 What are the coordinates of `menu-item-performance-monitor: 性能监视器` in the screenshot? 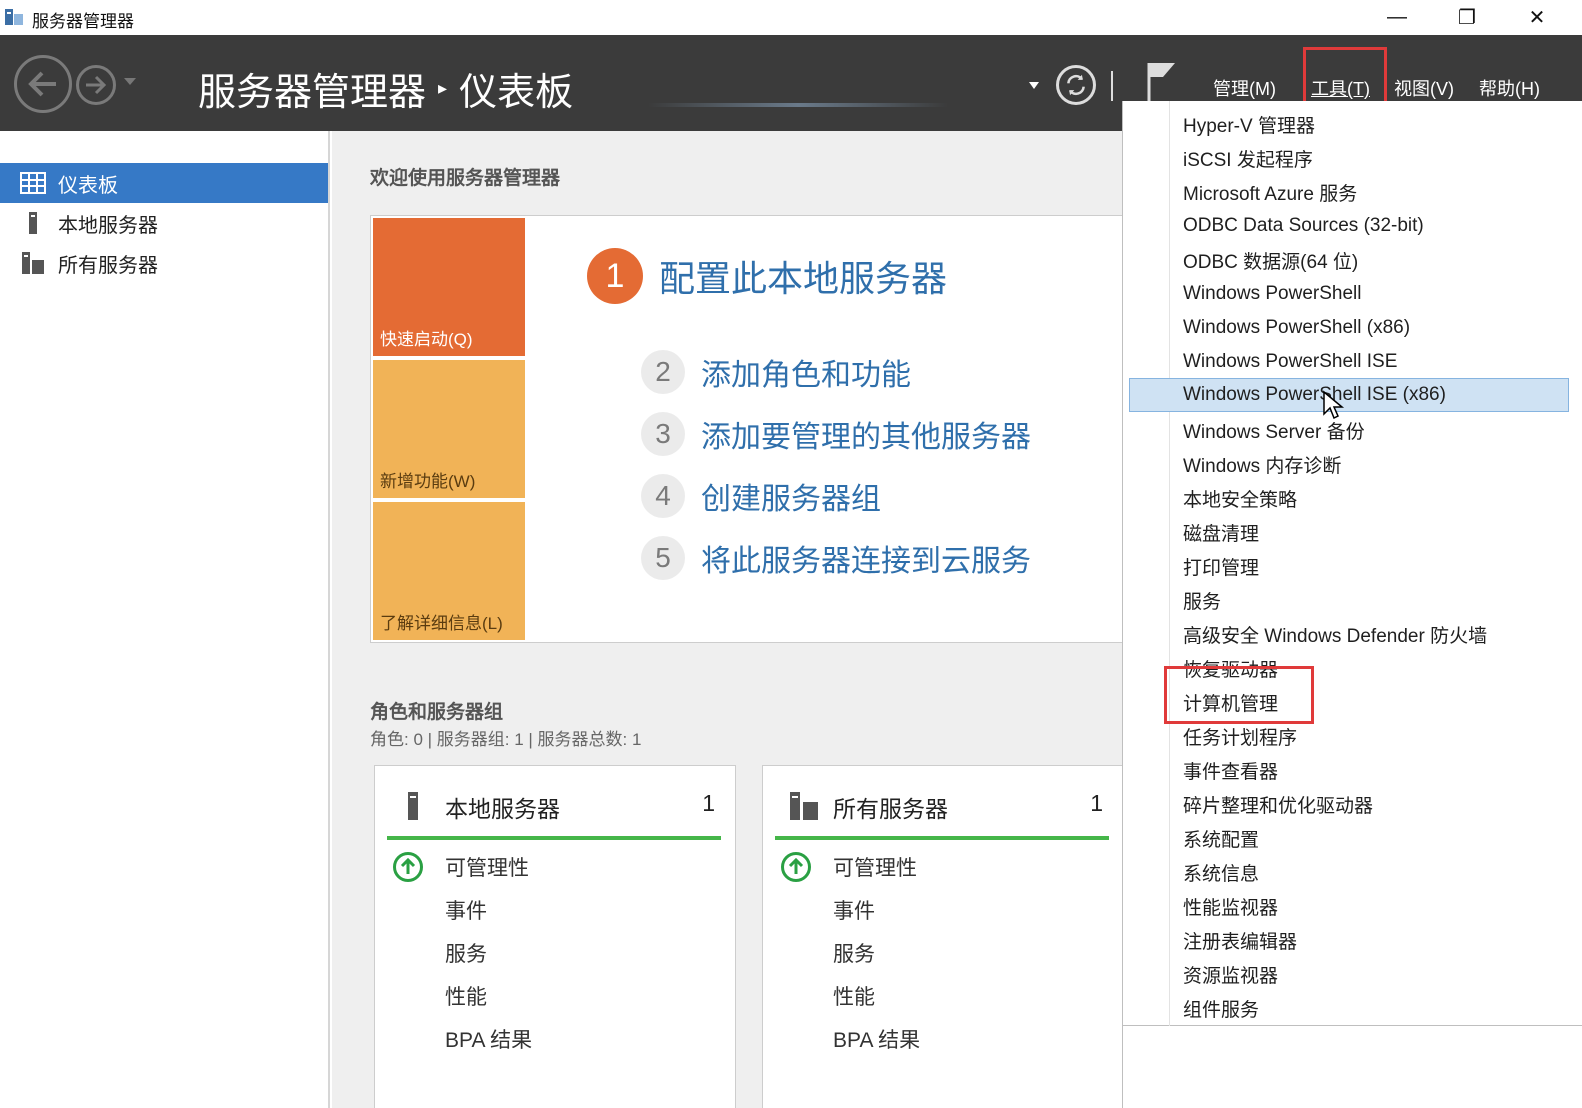 It's located at (1352, 906).